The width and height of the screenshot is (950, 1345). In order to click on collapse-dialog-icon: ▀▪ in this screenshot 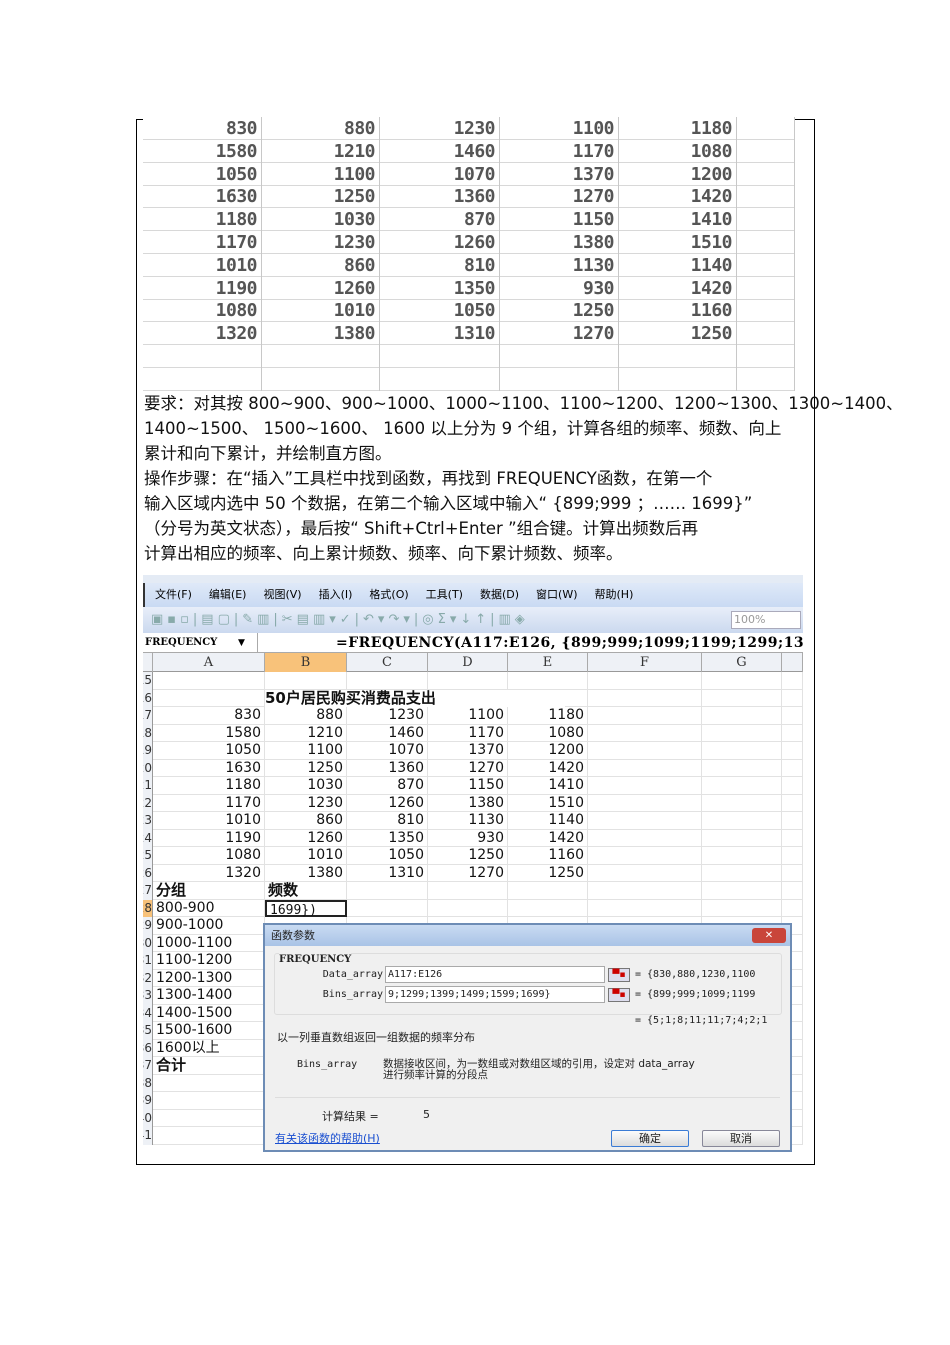, I will do `click(619, 975)`.